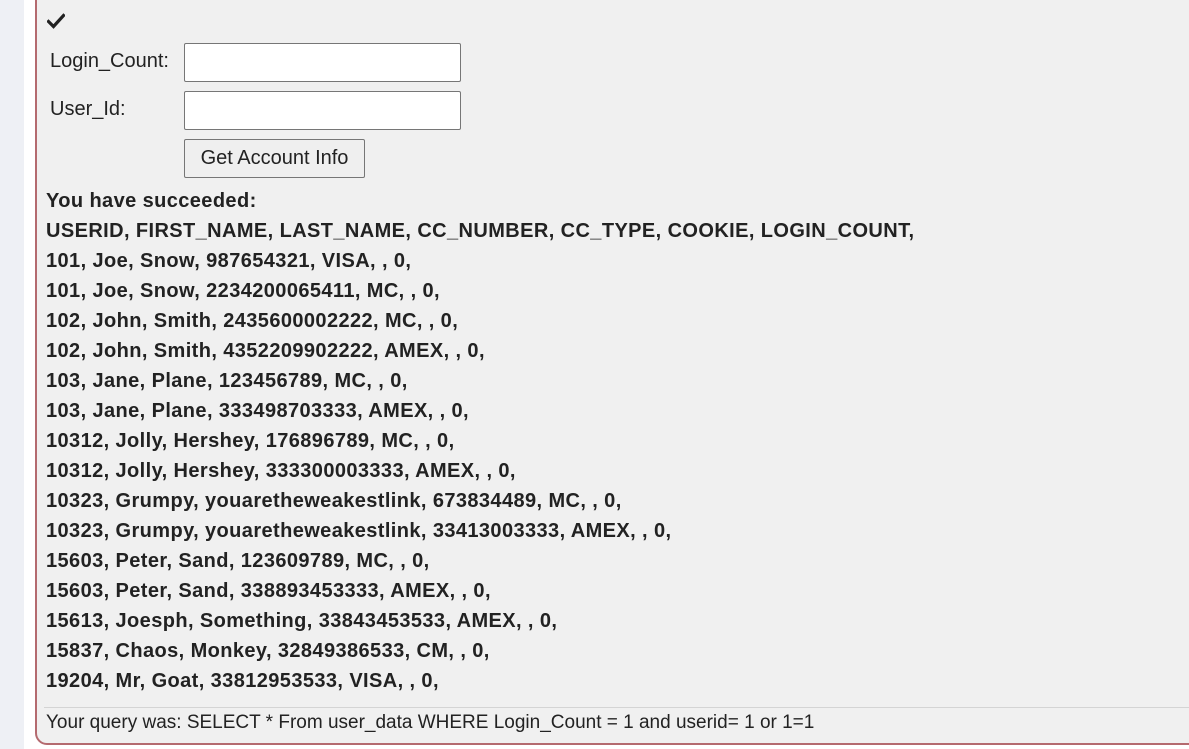 The image size is (1189, 749). Describe the element at coordinates (322, 62) in the screenshot. I see `login-count-input` at that location.